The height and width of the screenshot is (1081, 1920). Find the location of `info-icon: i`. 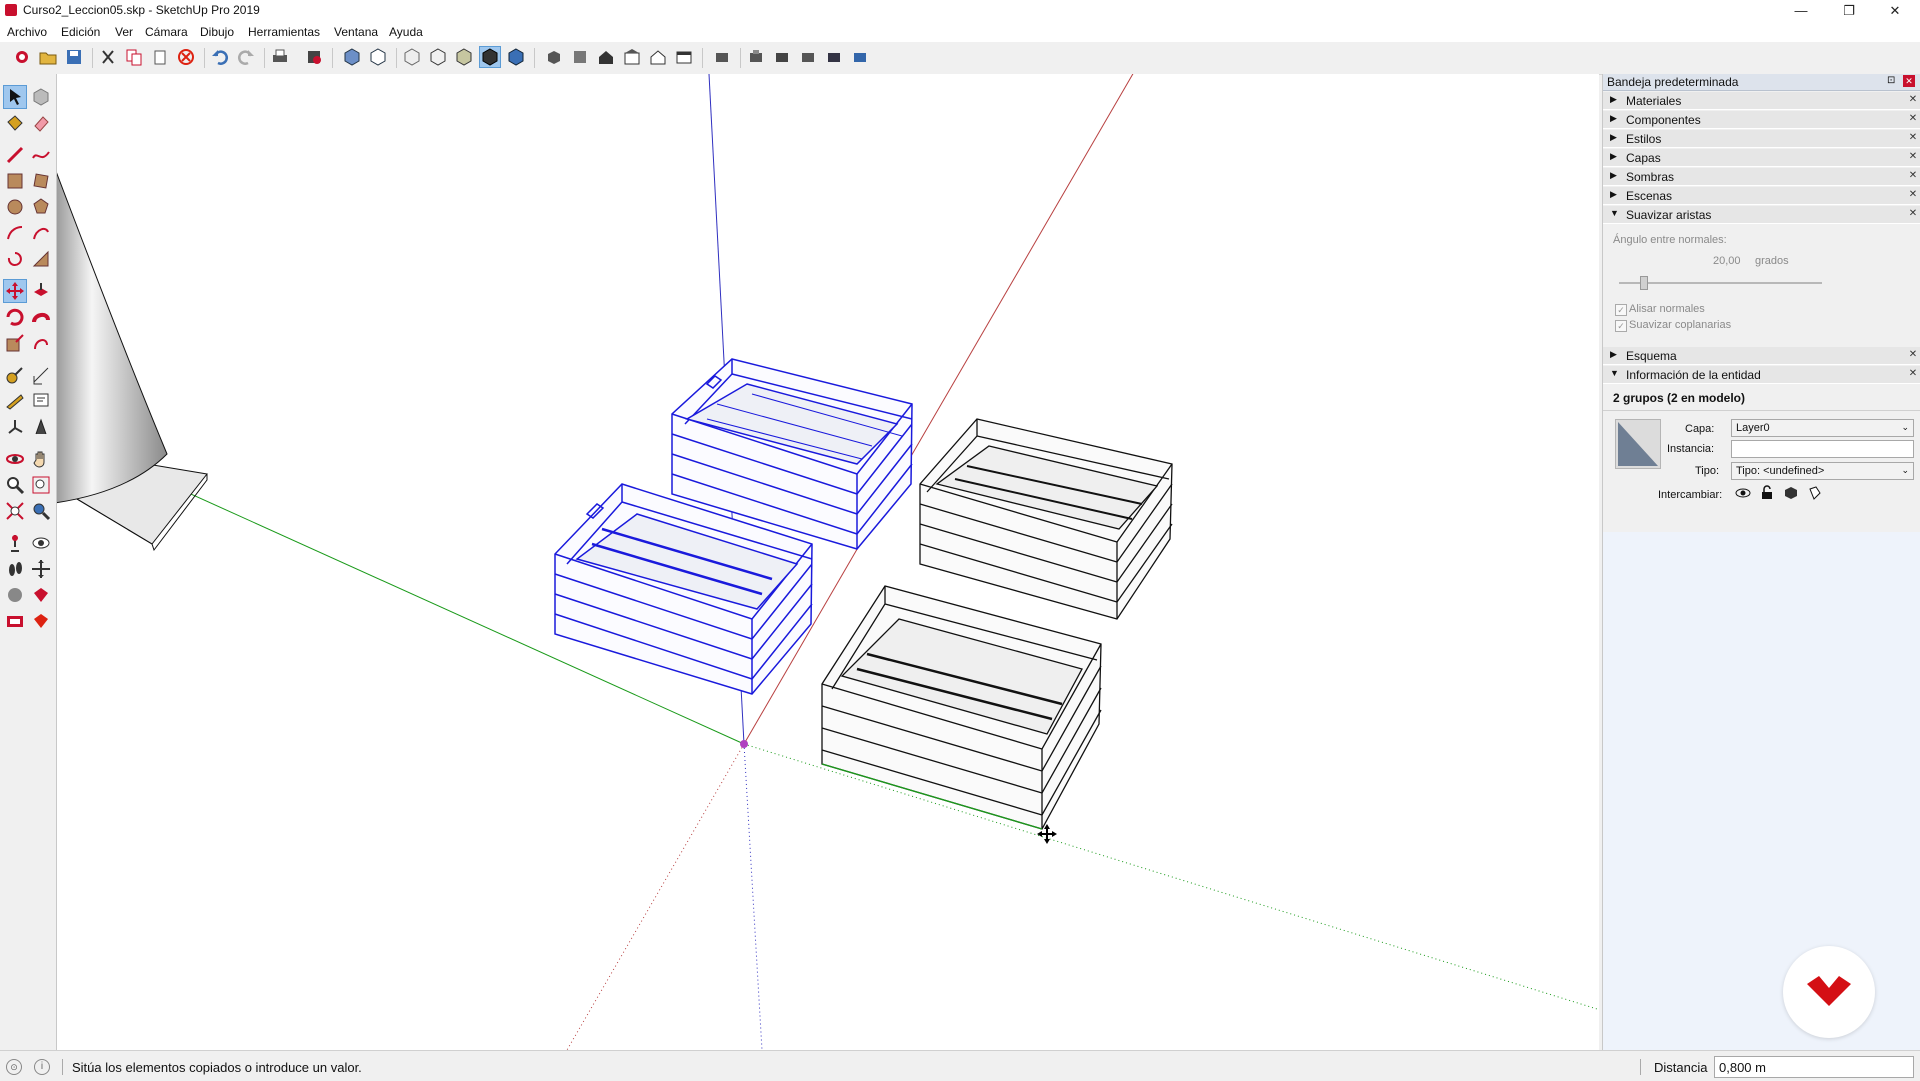

info-icon: i is located at coordinates (42, 1067).